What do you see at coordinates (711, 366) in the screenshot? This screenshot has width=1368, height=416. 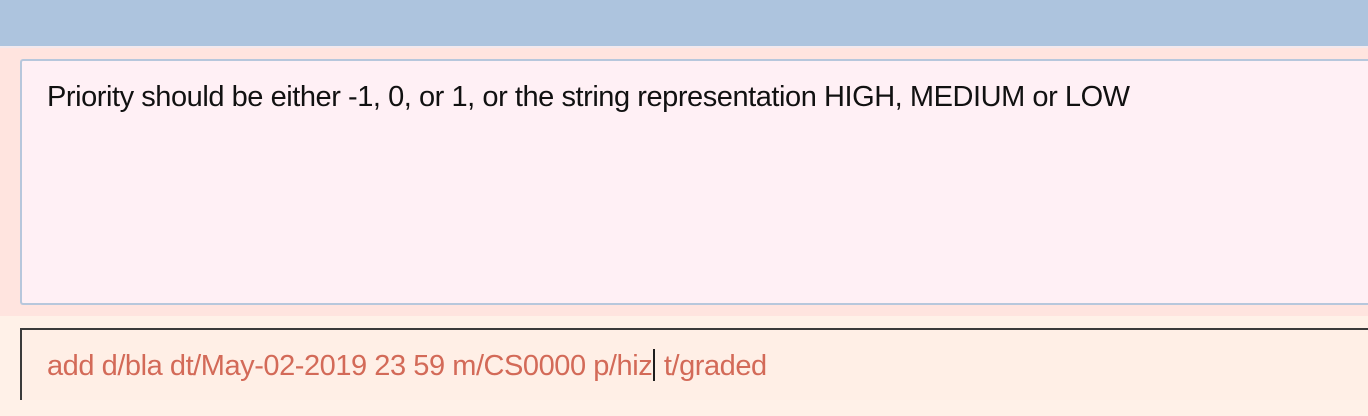 I see `command-text-after-caret: t/graded` at bounding box center [711, 366].